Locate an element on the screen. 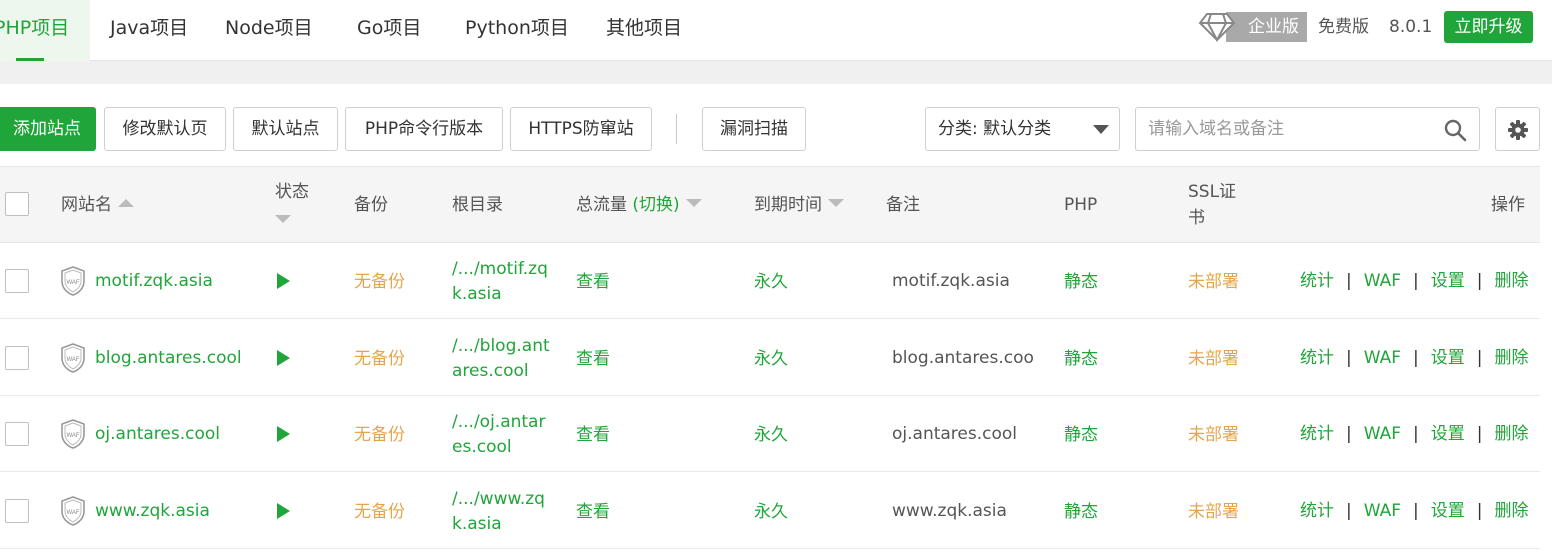 Image resolution: width=1552 pixels, height=556 pixels. root-dir-link: /.../motif.zq k.asia is located at coordinates (500, 282).